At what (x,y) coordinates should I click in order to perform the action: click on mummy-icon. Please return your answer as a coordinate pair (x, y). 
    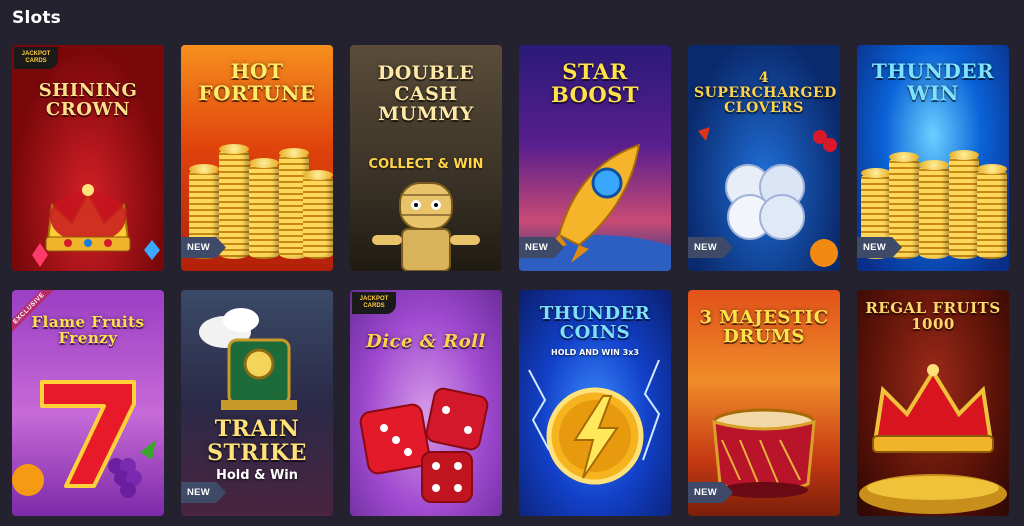
    Looking at the image, I should click on (426, 226).